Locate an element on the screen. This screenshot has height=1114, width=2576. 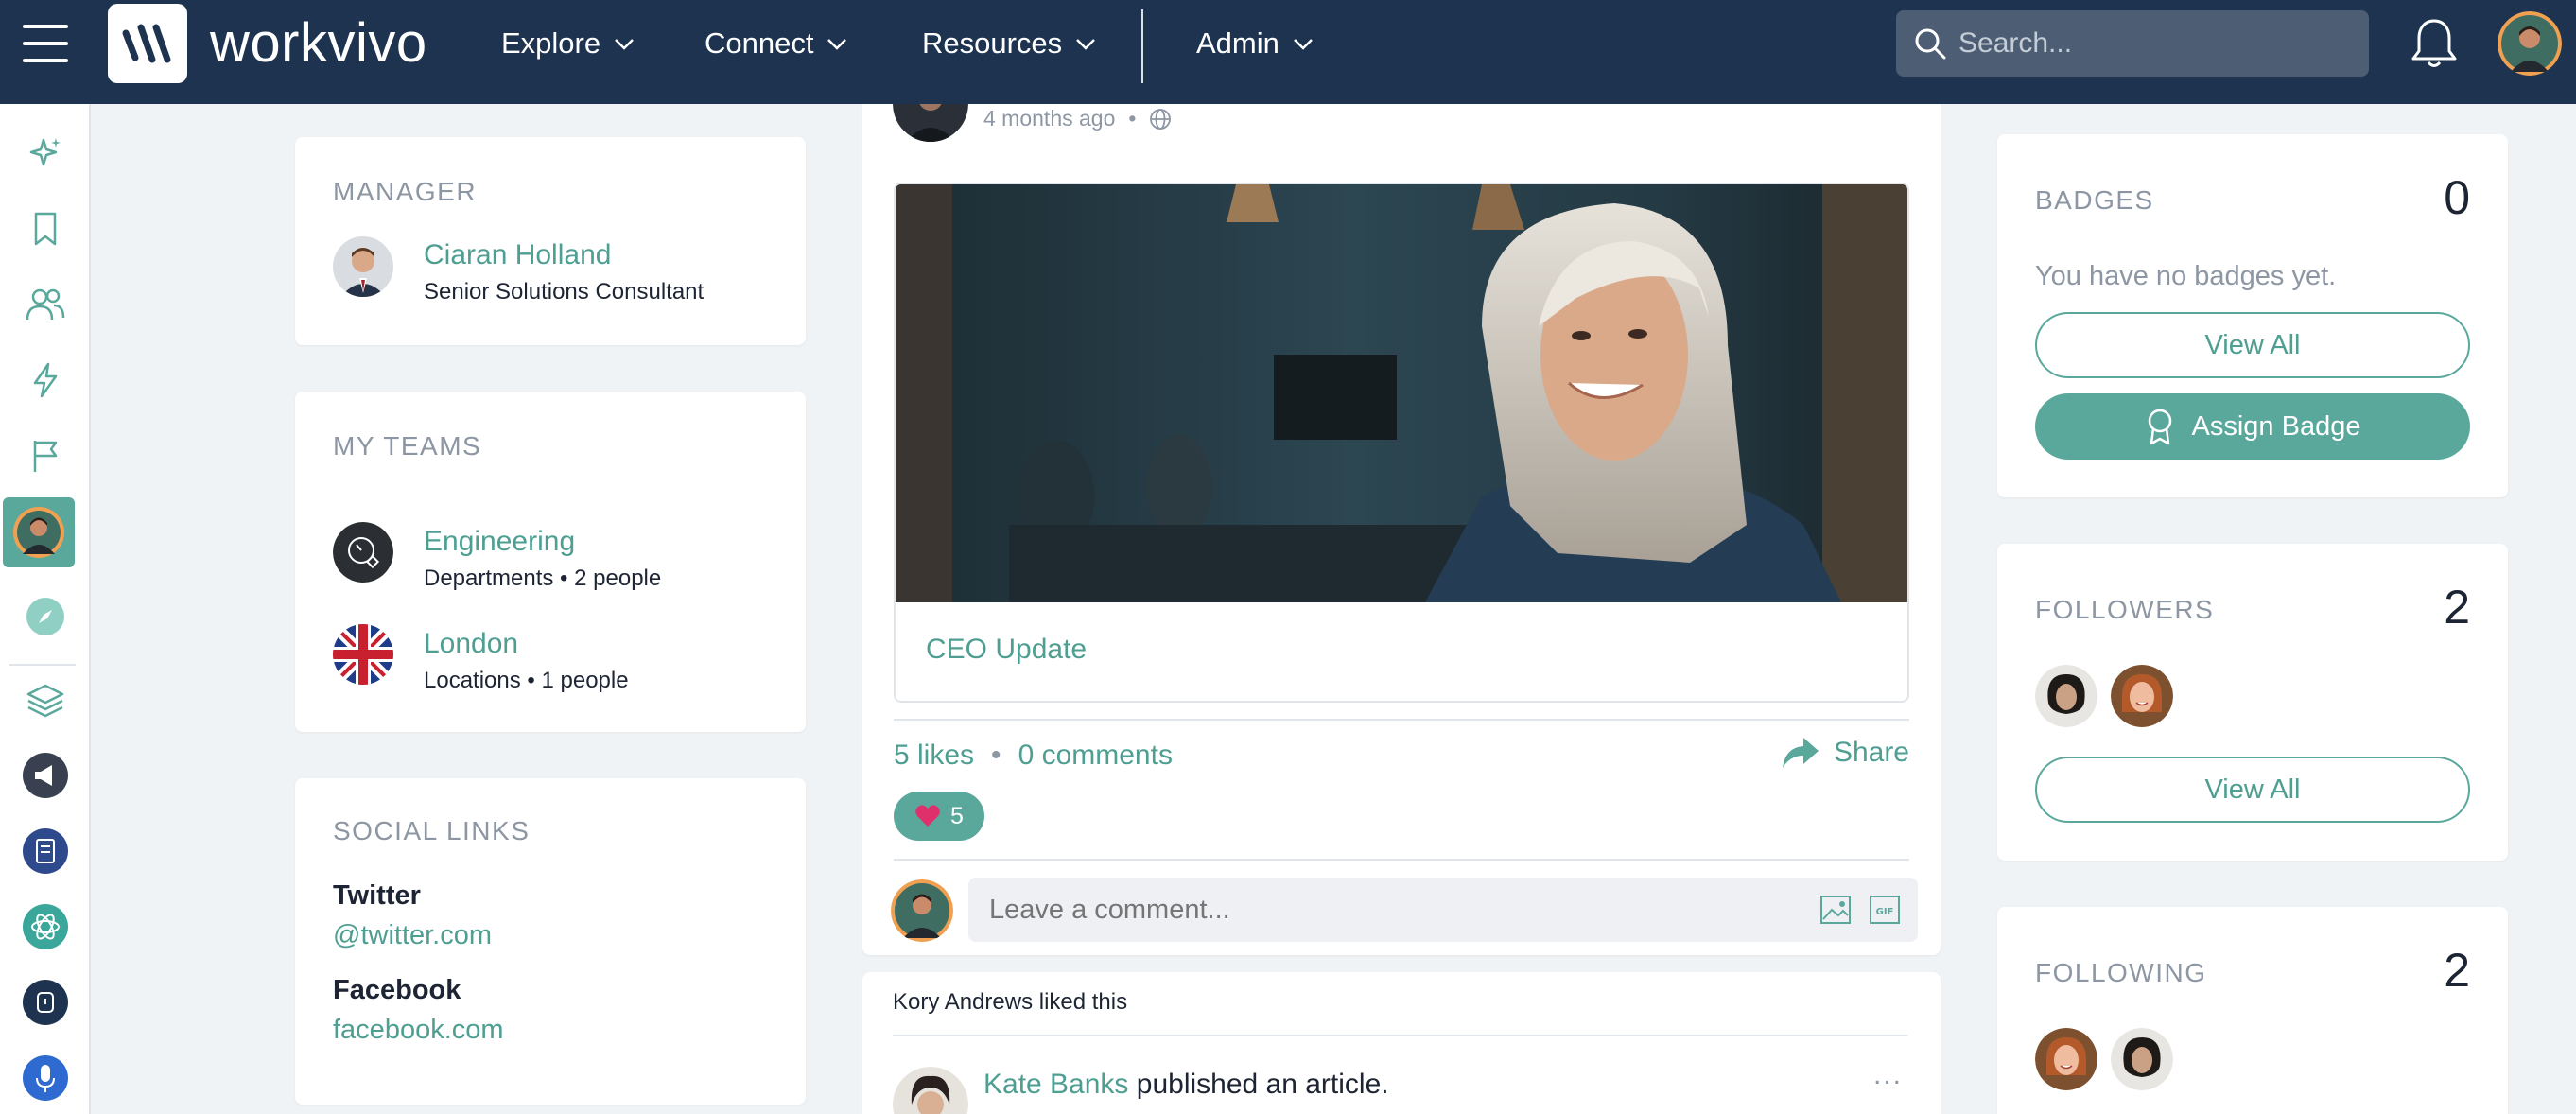
ribbon-icon is located at coordinates (2159, 427).